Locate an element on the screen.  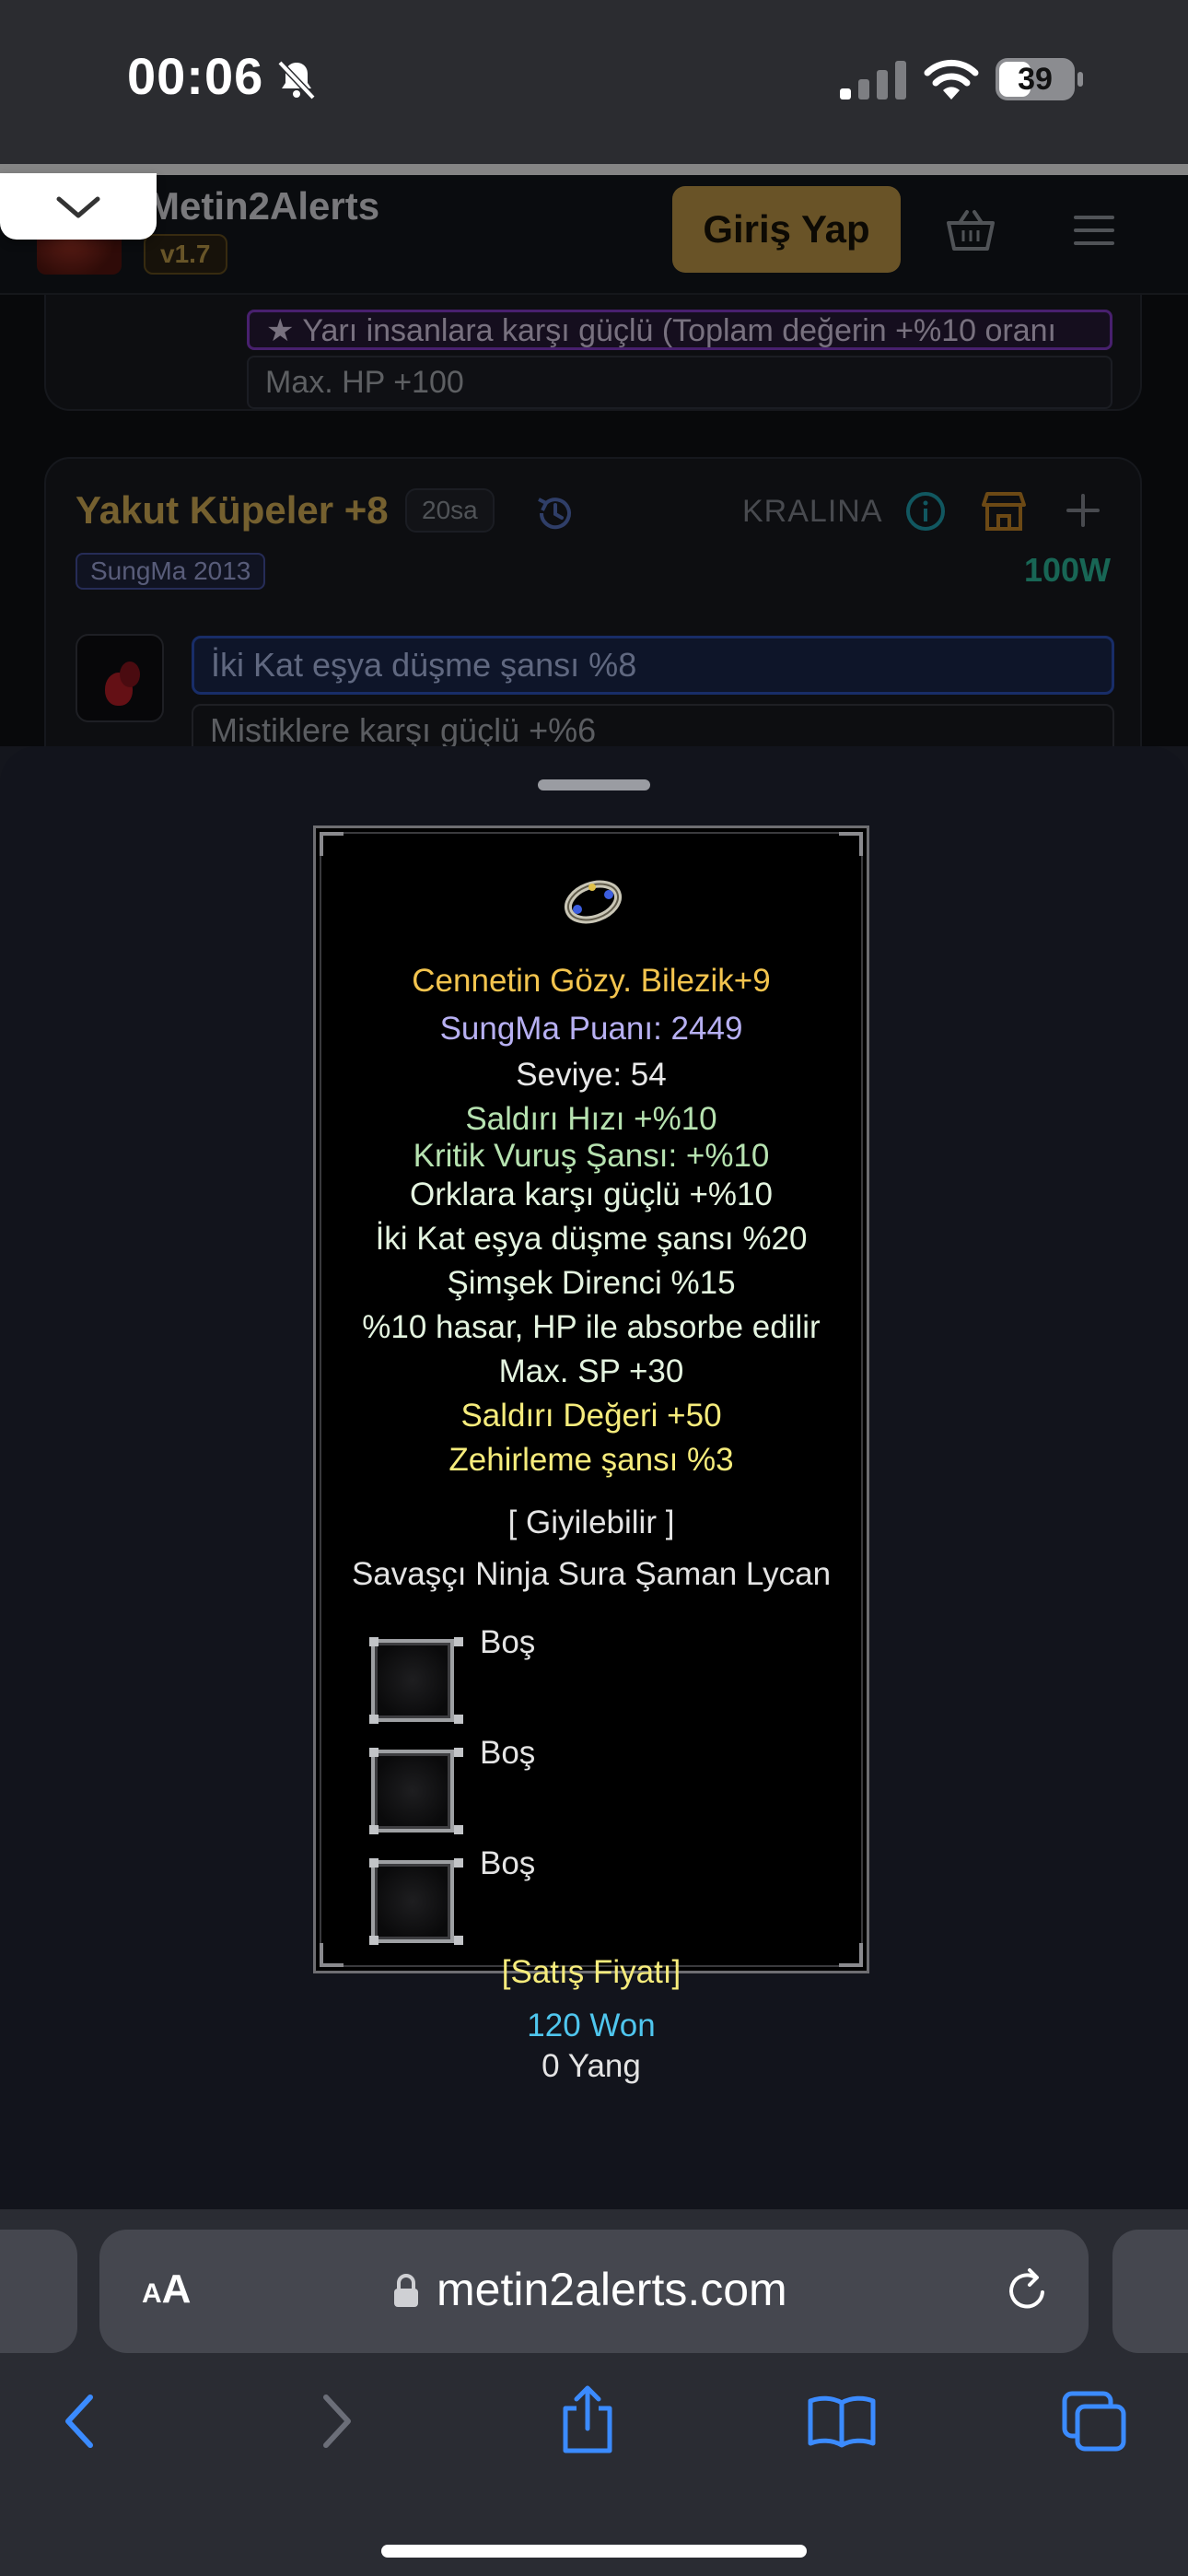
browser-toolbar: AA metin2alerts.com is located at coordinates (594, 2392).